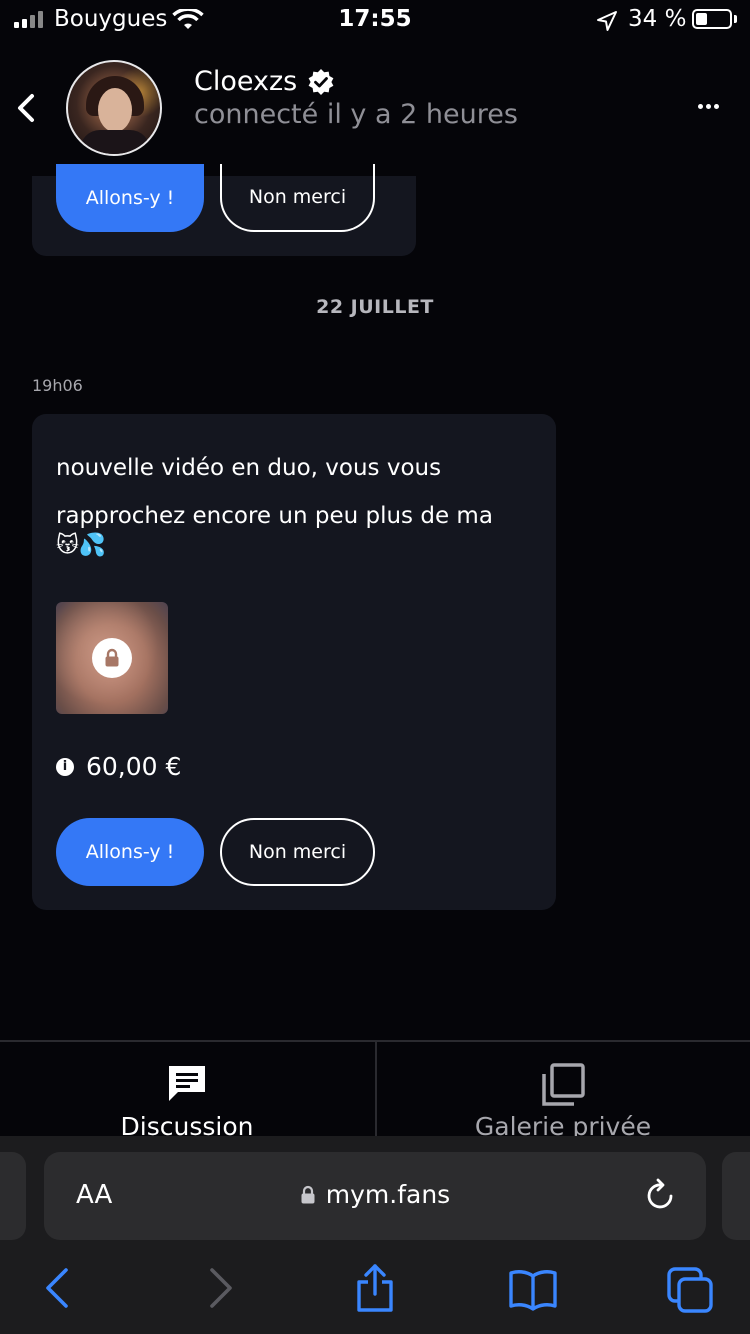 This screenshot has height=1334, width=750. I want to click on profile-name-row: Cloexzs, so click(264, 81).